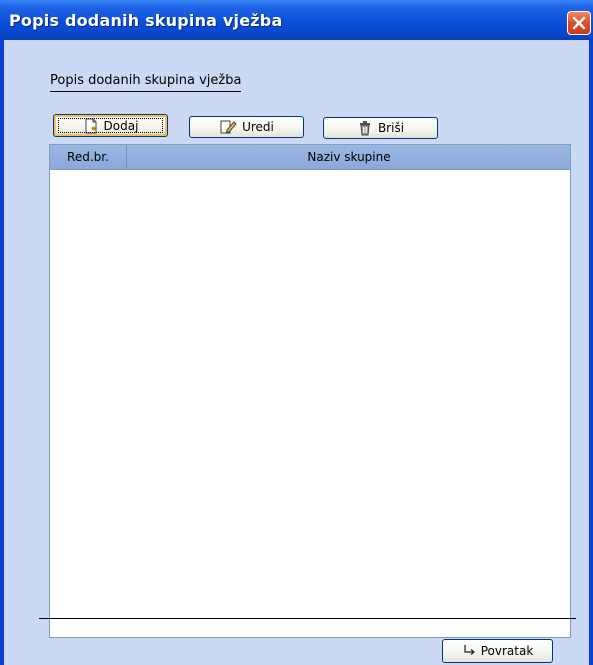 This screenshot has width=593, height=665. I want to click on edit-pencil-icon, so click(228, 127).